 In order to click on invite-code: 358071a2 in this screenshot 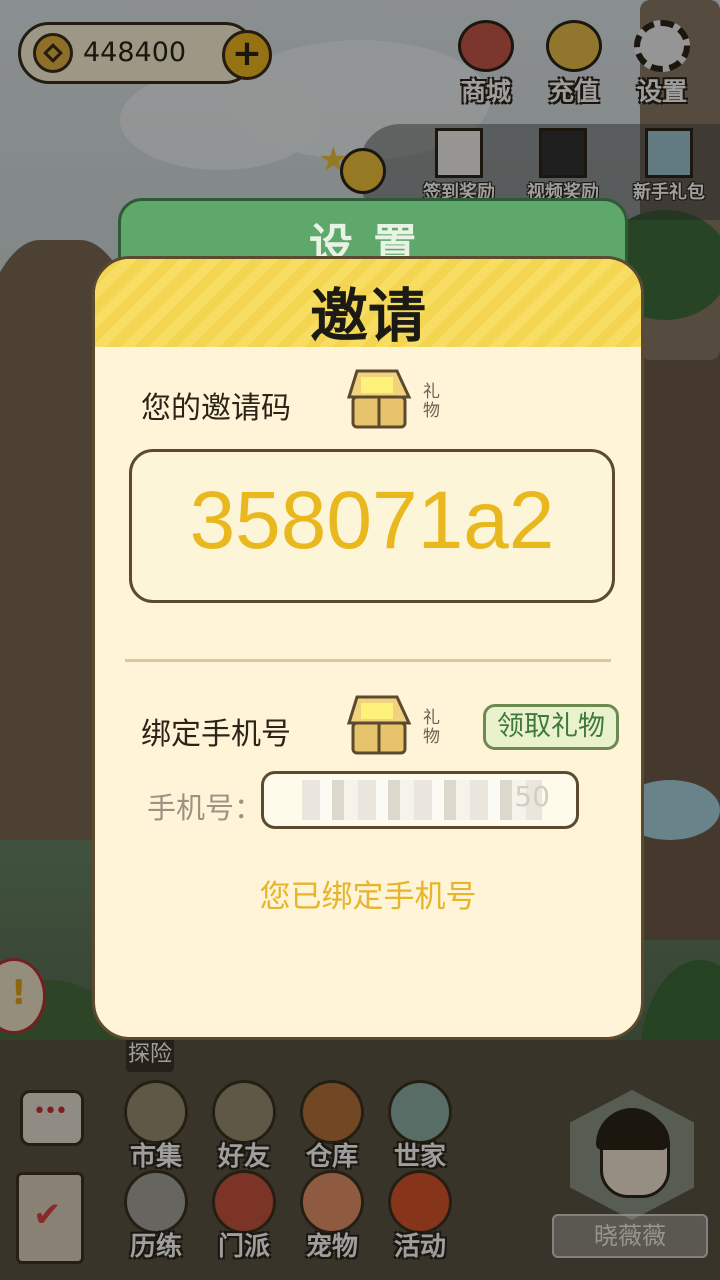, I will do `click(372, 520)`.